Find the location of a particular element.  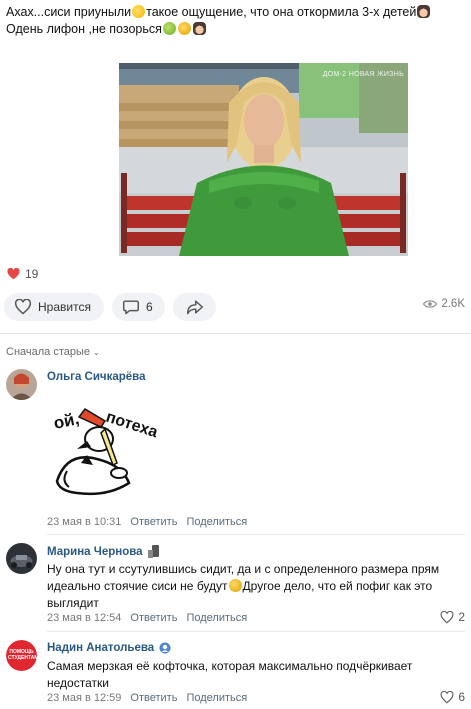

sort-label: Сначала старые is located at coordinates (48, 352).